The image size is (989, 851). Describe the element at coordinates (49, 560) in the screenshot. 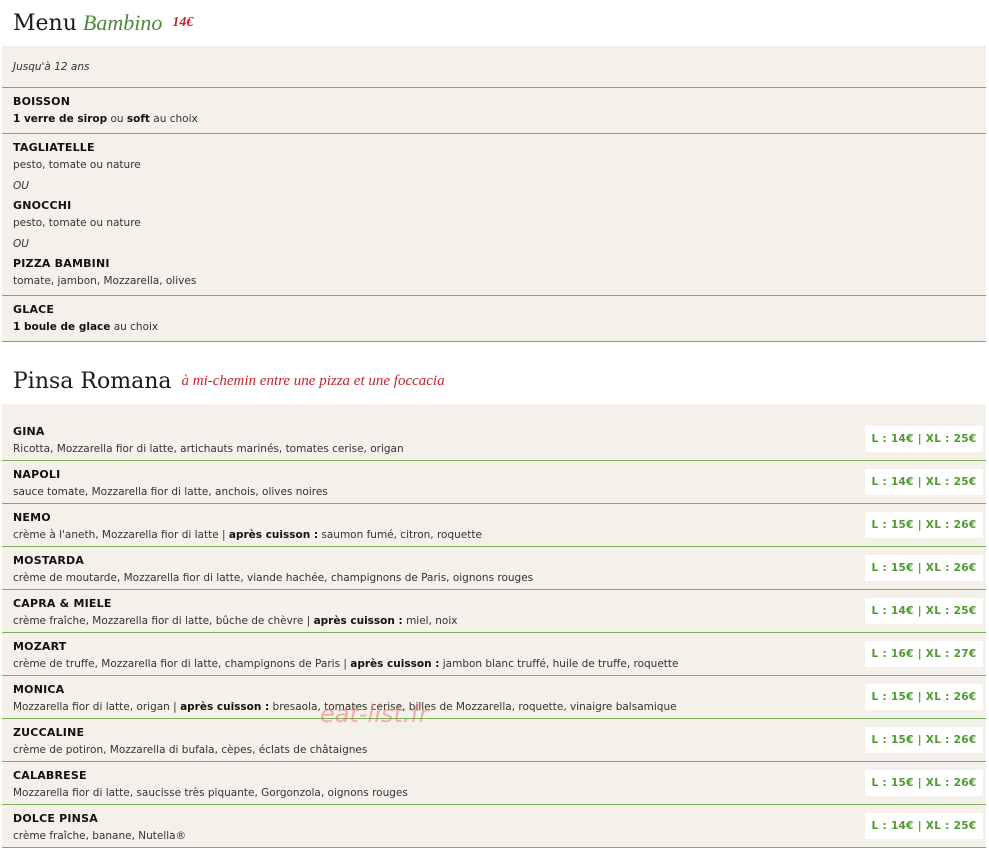

I see `pinsa-name: MOSTARDA` at that location.